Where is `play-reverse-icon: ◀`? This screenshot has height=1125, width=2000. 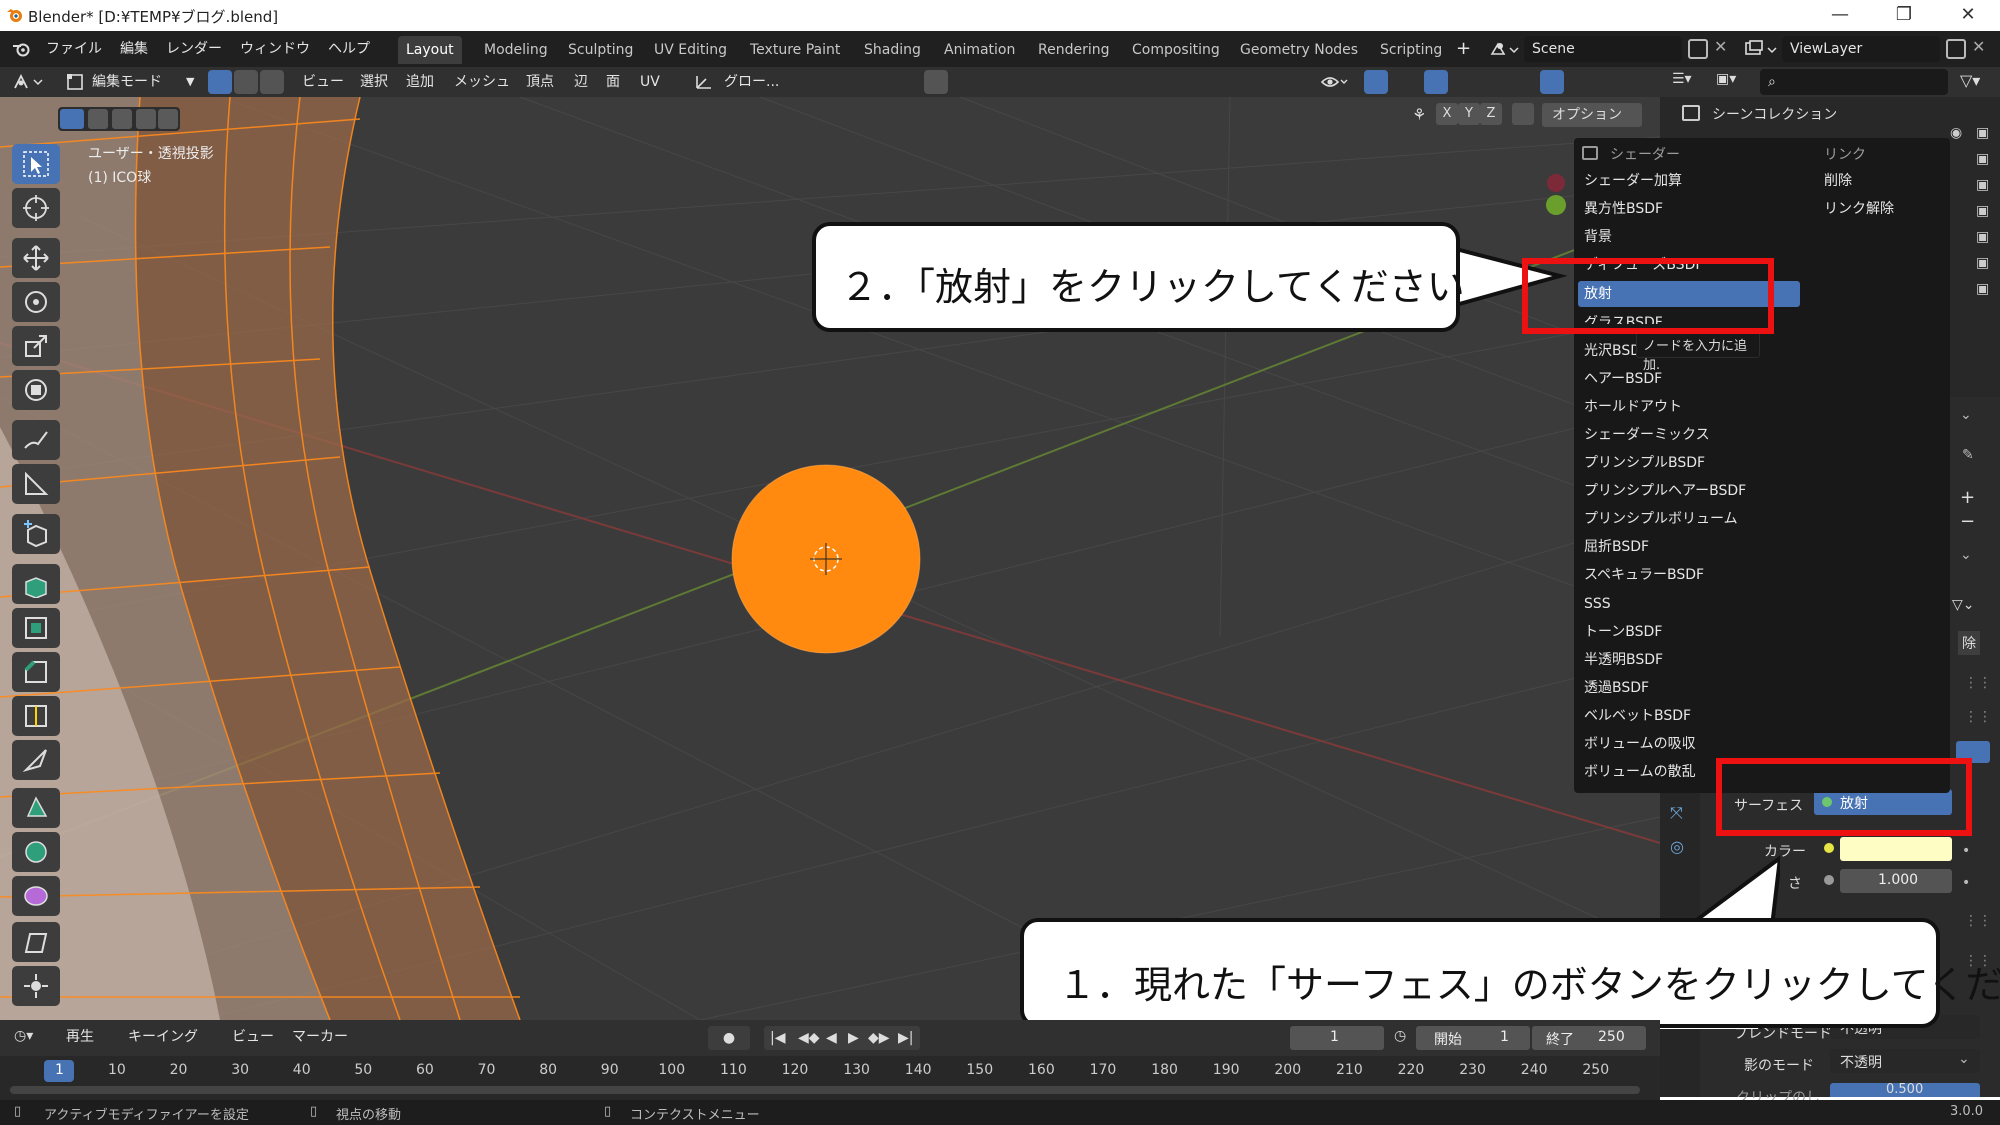
play-reverse-icon: ◀ is located at coordinates (831, 1038).